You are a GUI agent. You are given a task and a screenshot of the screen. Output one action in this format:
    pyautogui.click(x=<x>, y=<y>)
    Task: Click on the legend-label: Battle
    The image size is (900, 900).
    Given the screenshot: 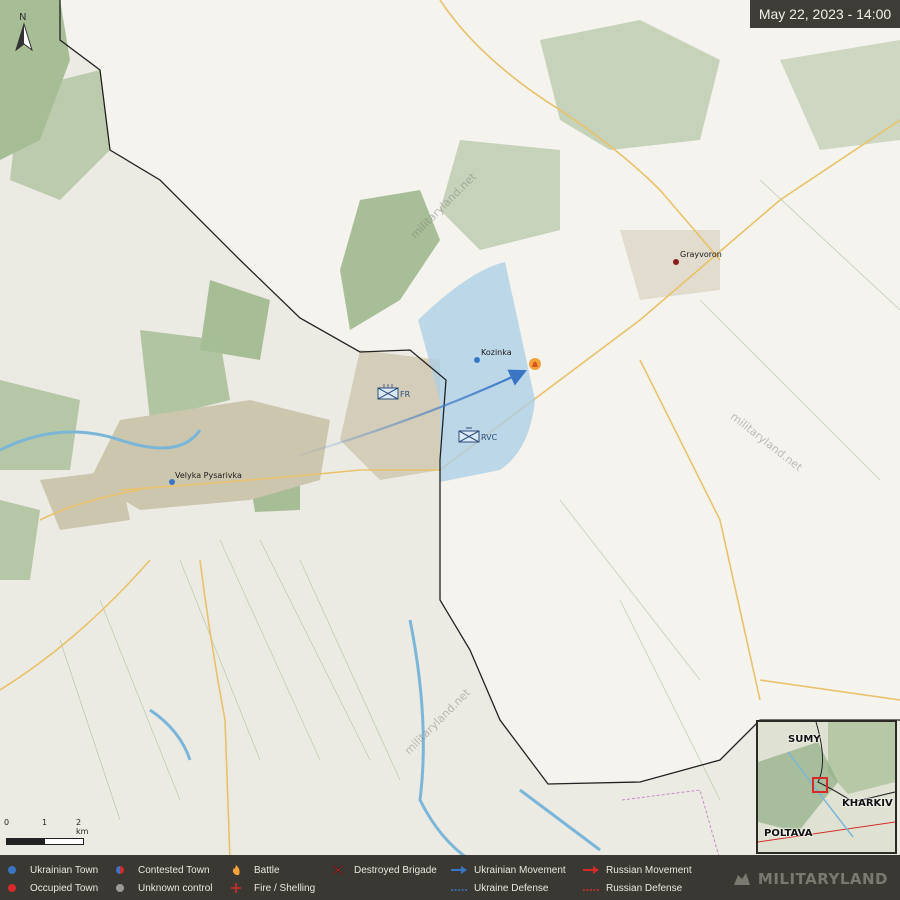 What is the action you would take?
    pyautogui.click(x=267, y=870)
    